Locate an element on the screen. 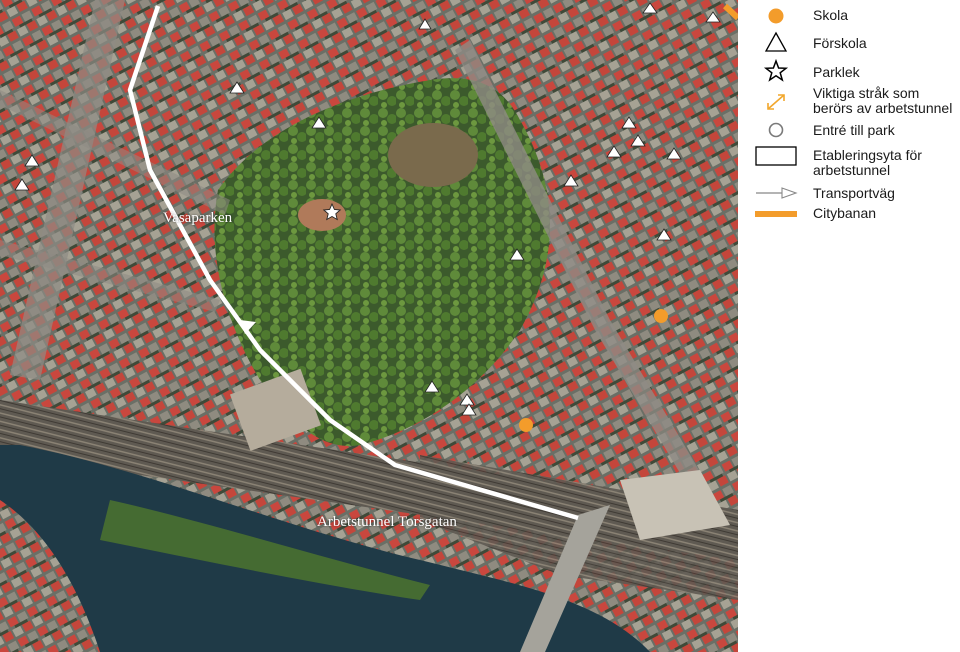 The image size is (960, 652). orange-circle-icon is located at coordinates (776, 16).